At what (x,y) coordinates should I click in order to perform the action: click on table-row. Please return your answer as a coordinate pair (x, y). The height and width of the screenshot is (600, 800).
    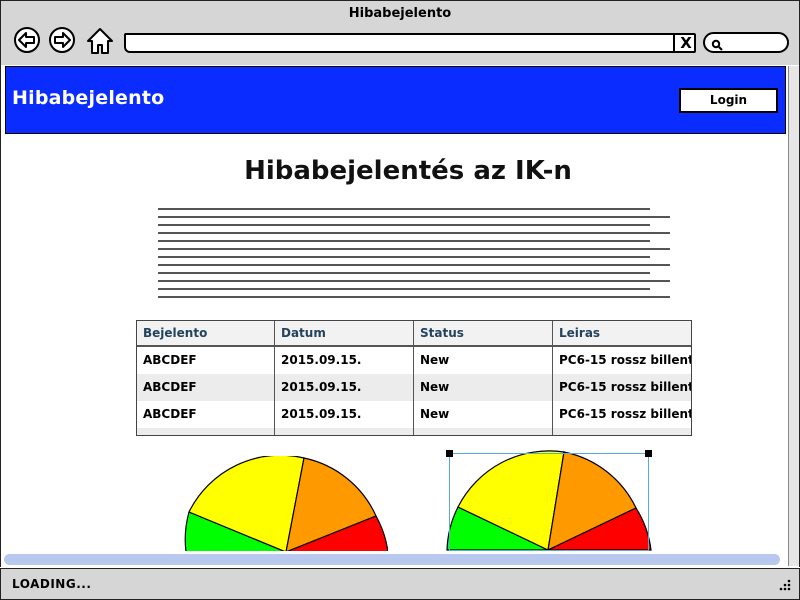
    Looking at the image, I should click on (414, 431).